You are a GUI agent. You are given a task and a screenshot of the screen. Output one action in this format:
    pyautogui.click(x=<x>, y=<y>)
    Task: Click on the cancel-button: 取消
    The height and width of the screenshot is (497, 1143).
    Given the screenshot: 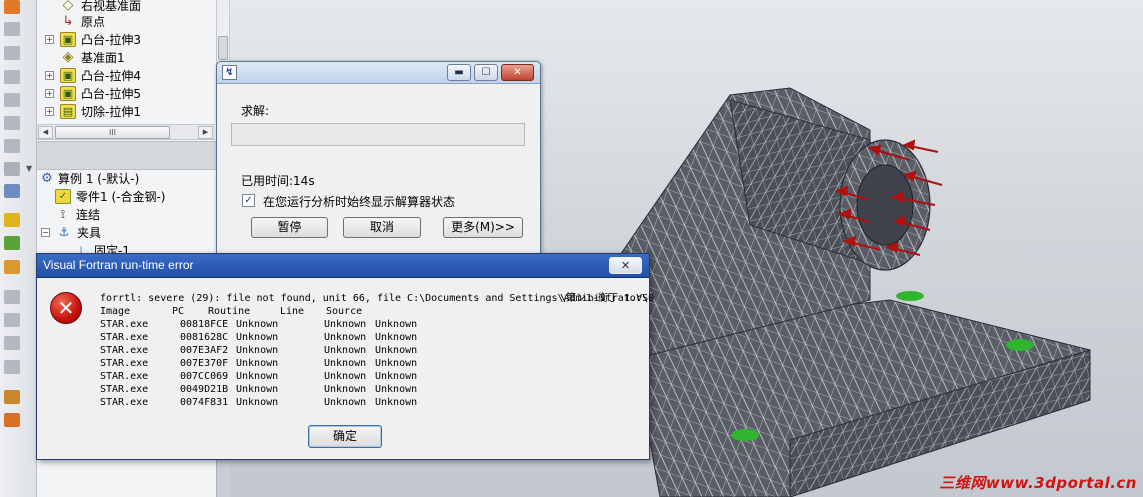 What is the action you would take?
    pyautogui.click(x=382, y=227)
    